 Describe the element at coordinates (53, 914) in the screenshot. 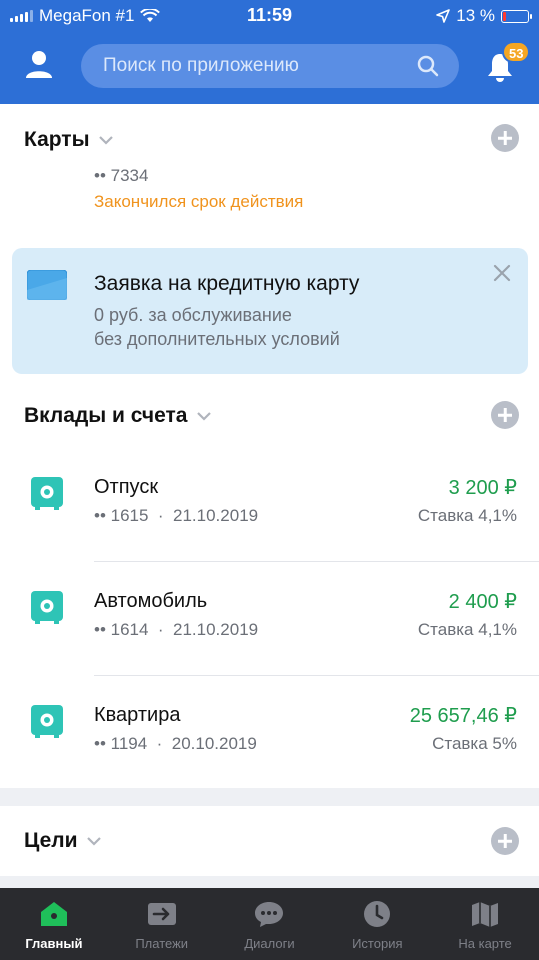

I see `home-icon` at that location.